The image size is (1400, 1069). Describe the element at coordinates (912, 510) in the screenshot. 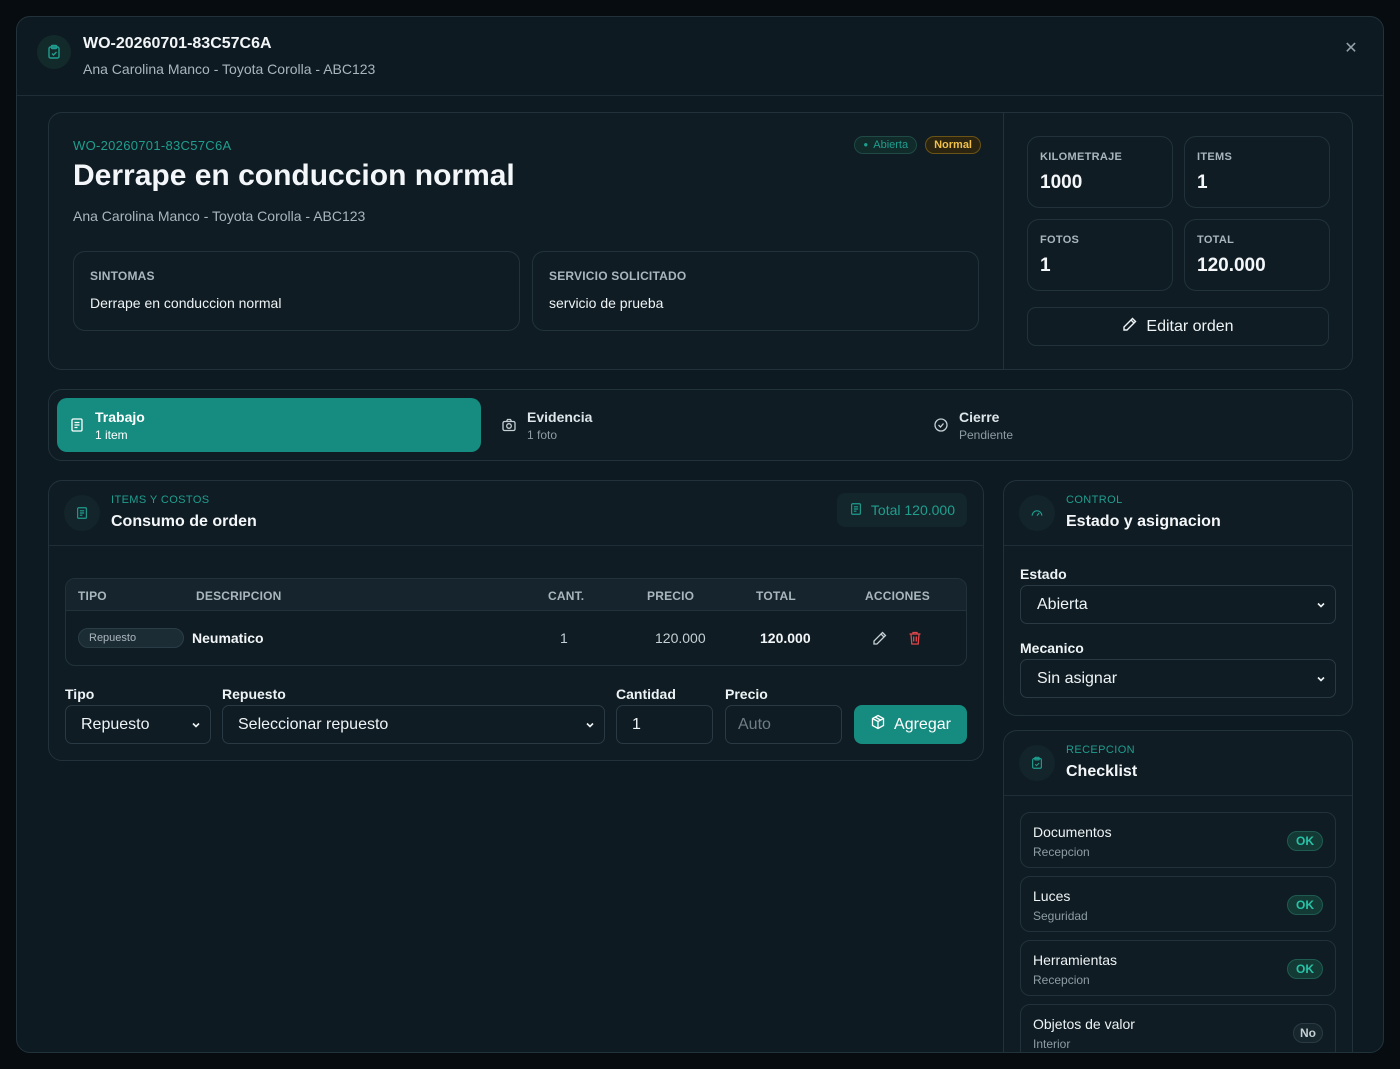

I see `total-pill-label: Total 120.000` at that location.